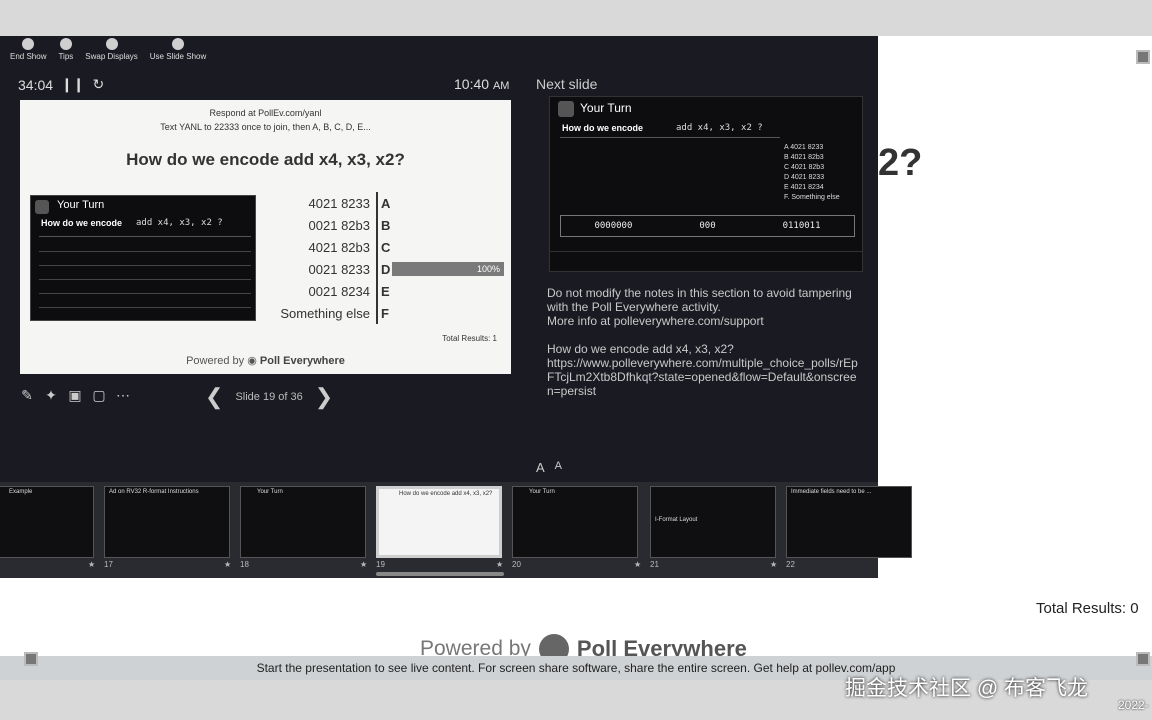  What do you see at coordinates (440, 574) in the screenshot?
I see `strip-scrollbar` at bounding box center [440, 574].